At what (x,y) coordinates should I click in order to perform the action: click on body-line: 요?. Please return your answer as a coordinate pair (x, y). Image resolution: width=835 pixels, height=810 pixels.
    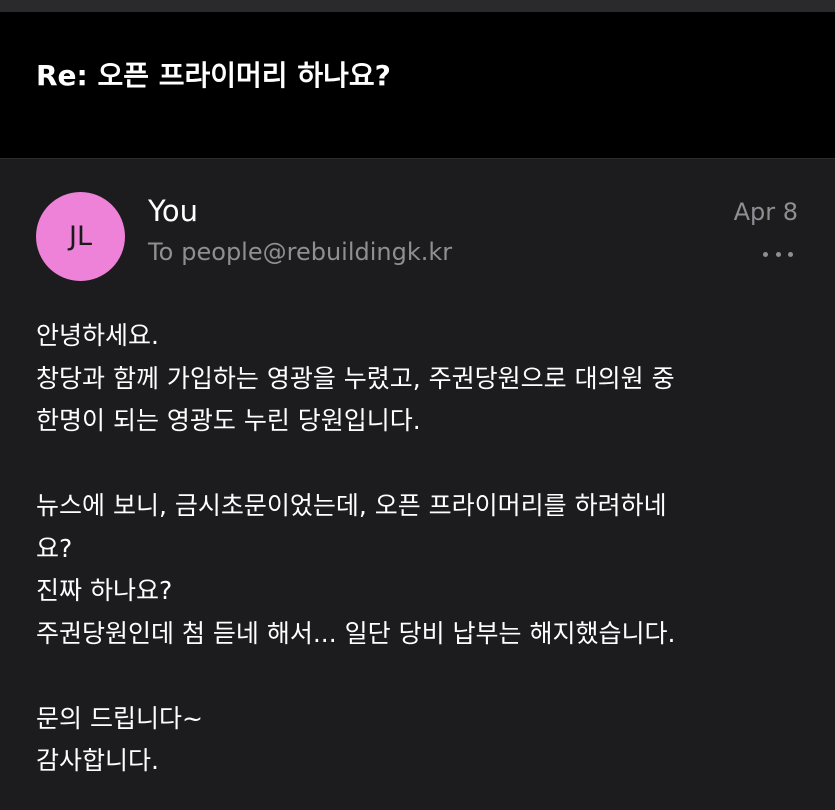
    Looking at the image, I should click on (54, 548).